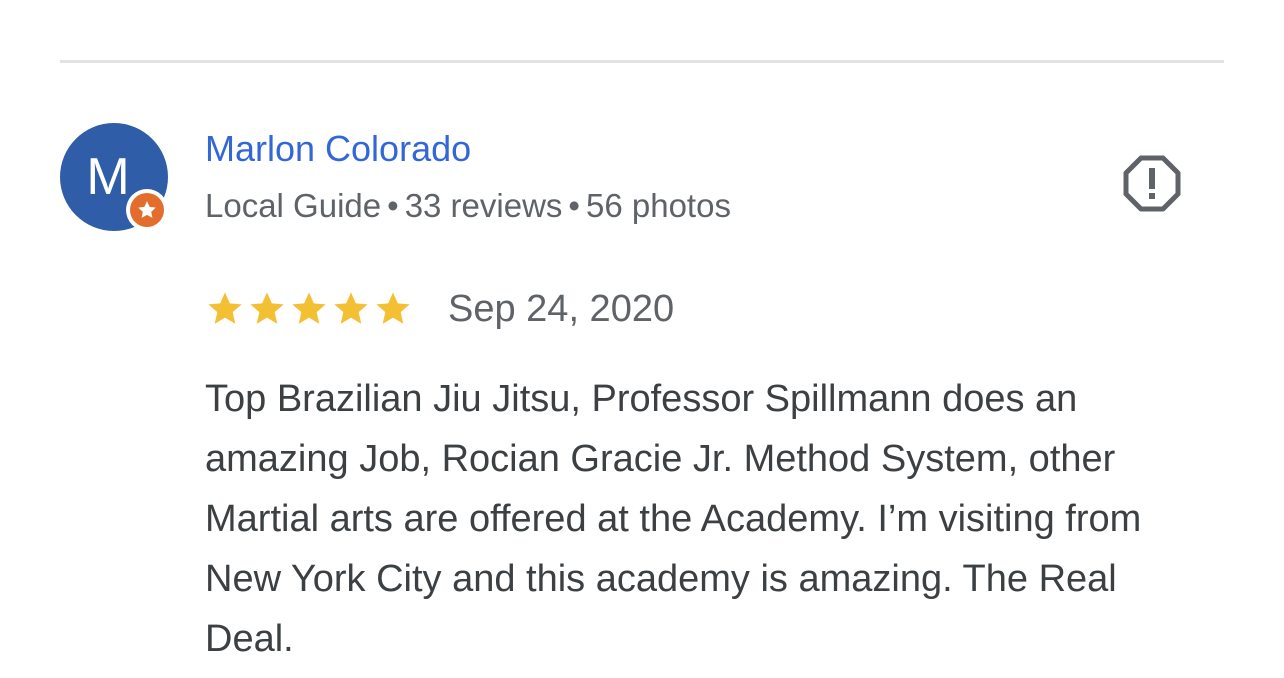 The image size is (1284, 678). What do you see at coordinates (561, 309) in the screenshot?
I see `review-date: Sep 24, 2020` at bounding box center [561, 309].